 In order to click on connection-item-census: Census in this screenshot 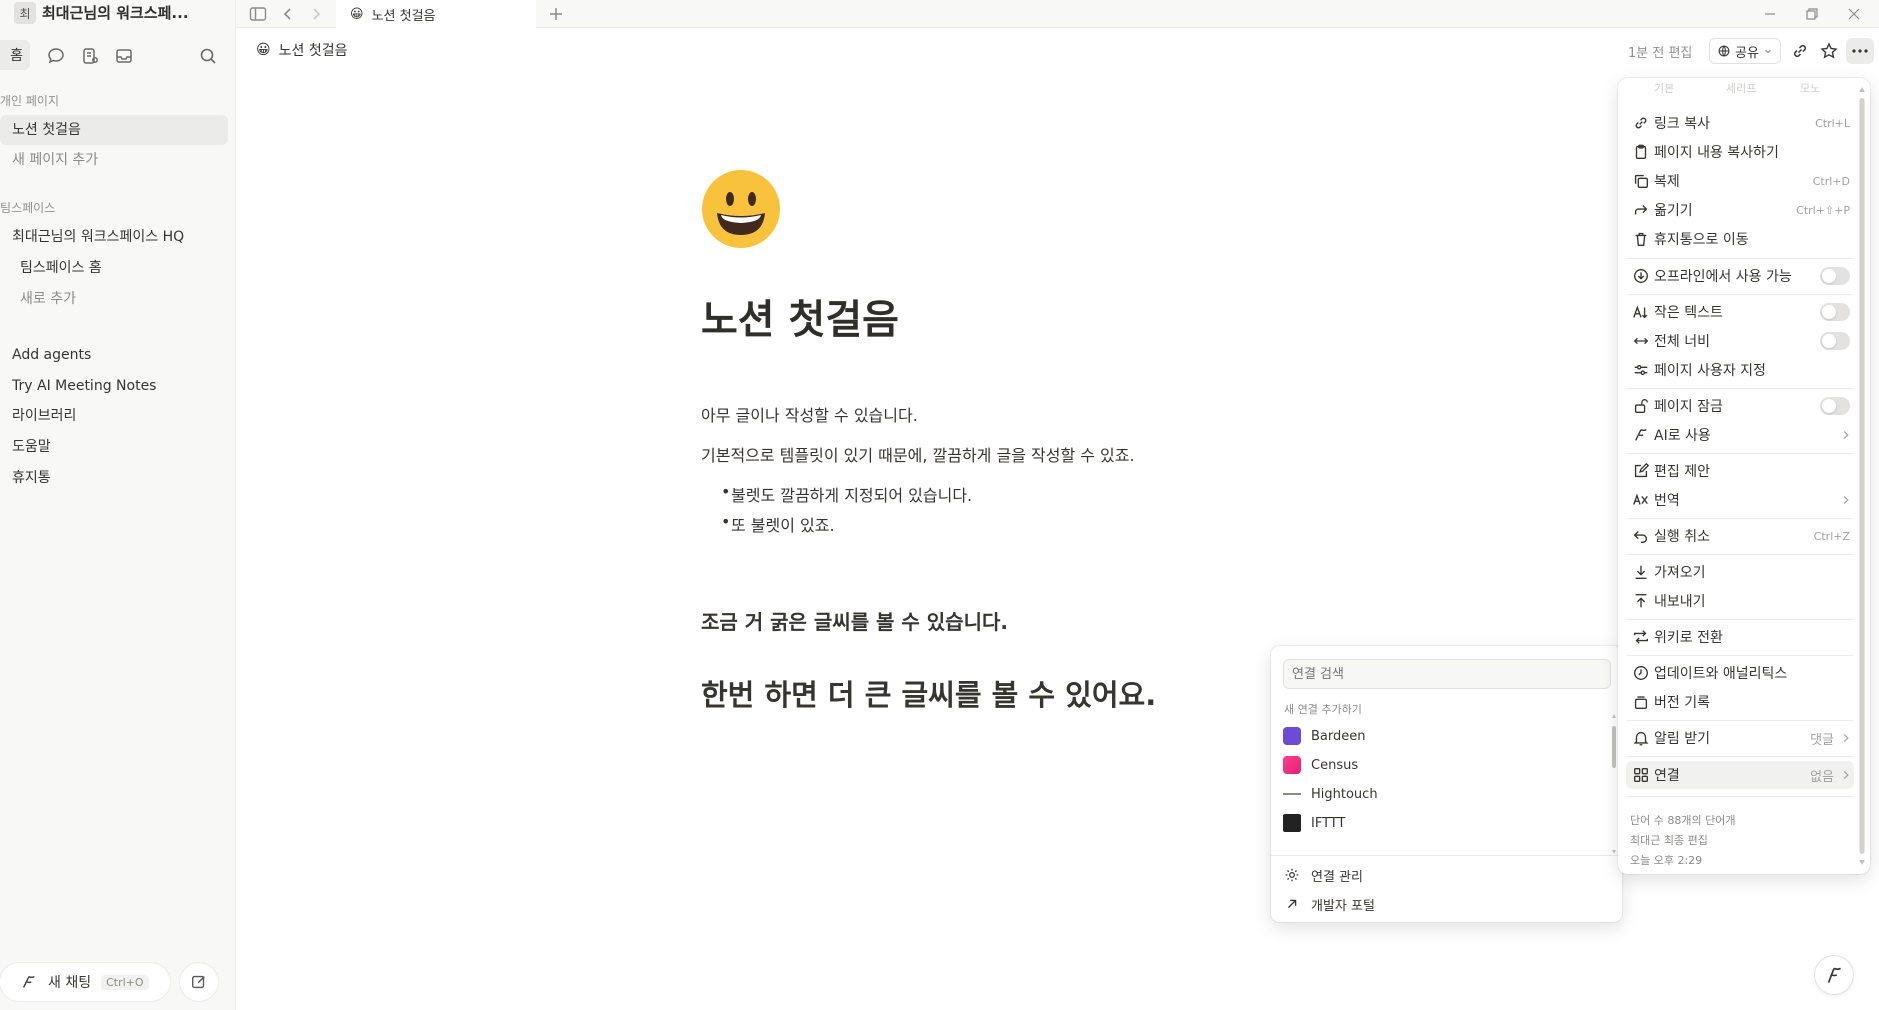, I will do `click(1438, 765)`.